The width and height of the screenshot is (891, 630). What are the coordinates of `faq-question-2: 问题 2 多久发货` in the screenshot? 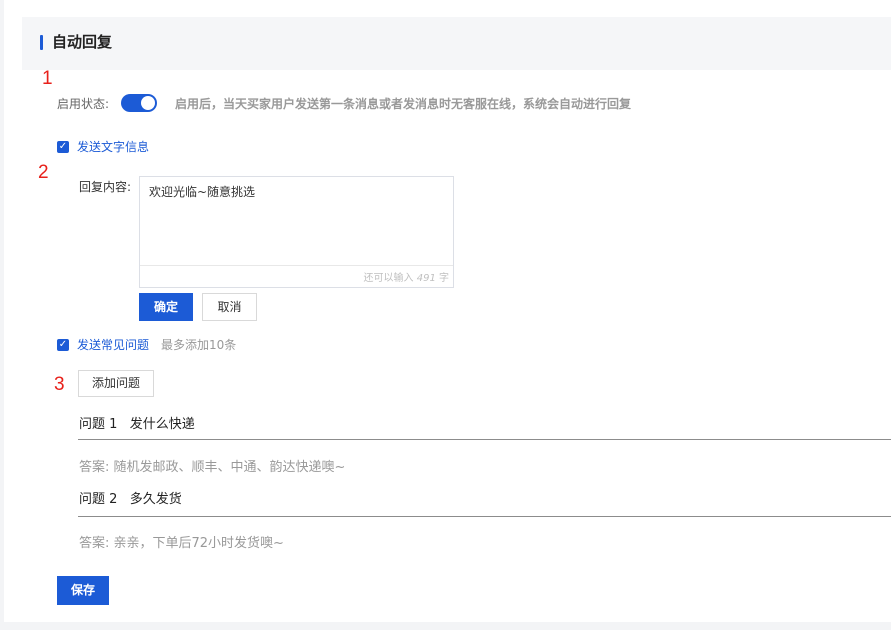 It's located at (130, 497).